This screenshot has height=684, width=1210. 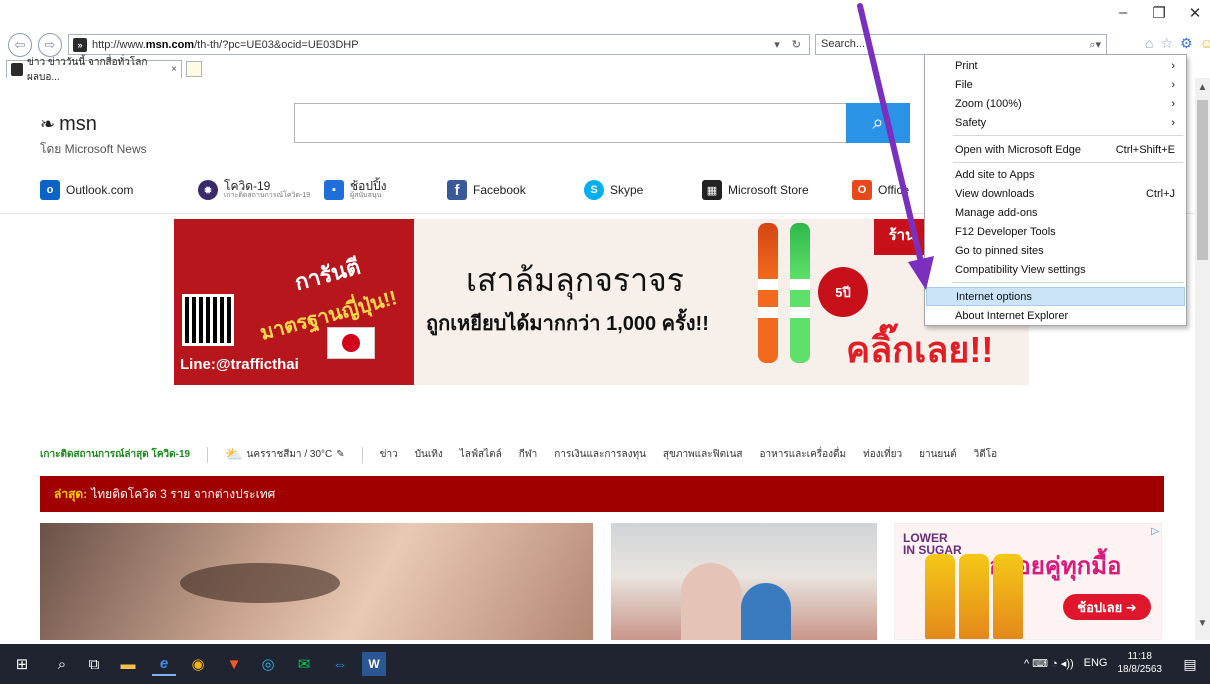 What do you see at coordinates (1095, 44) in the screenshot?
I see `search-icon: ⌕▾` at bounding box center [1095, 44].